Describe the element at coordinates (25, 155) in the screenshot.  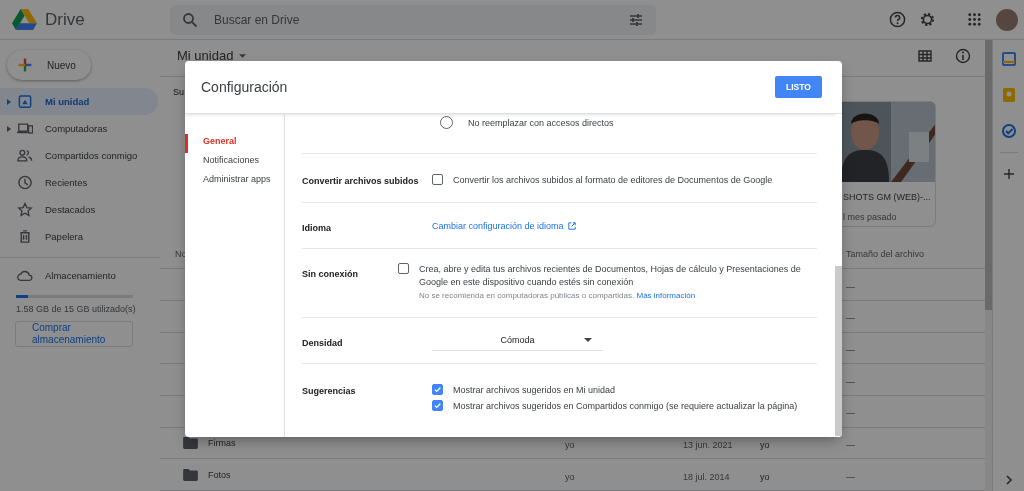
I see `people-icon` at that location.